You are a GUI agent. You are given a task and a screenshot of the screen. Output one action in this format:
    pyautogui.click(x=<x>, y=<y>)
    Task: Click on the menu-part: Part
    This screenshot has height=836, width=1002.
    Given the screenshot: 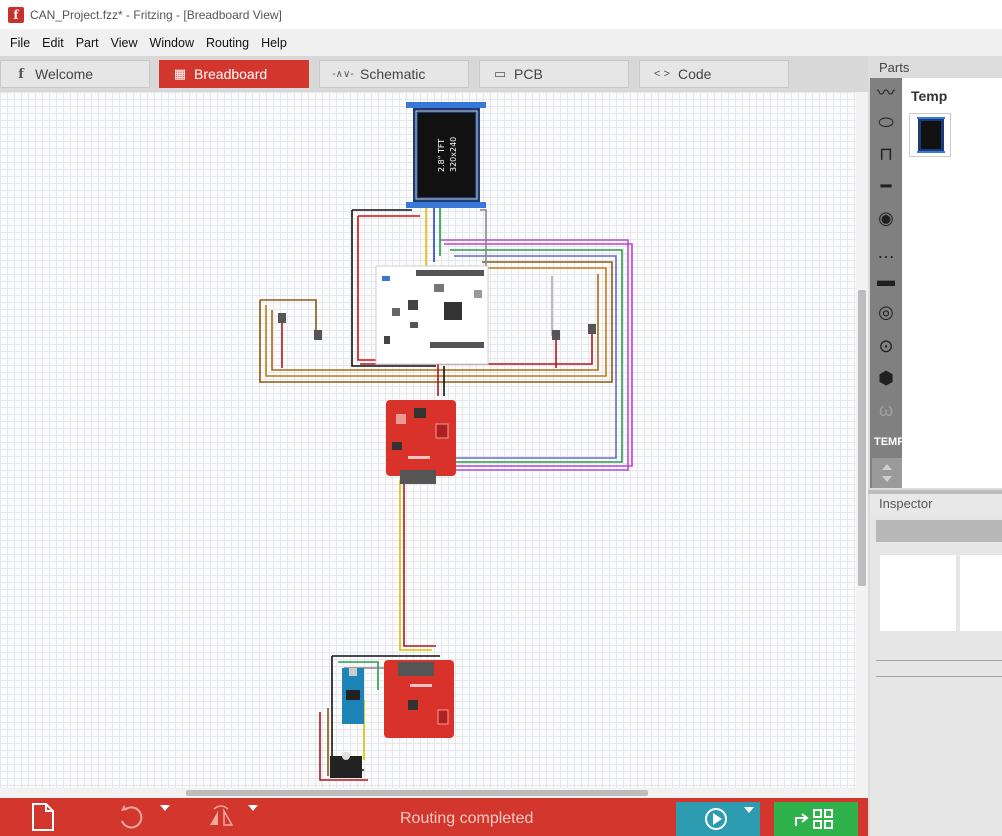 What is the action you would take?
    pyautogui.click(x=87, y=43)
    